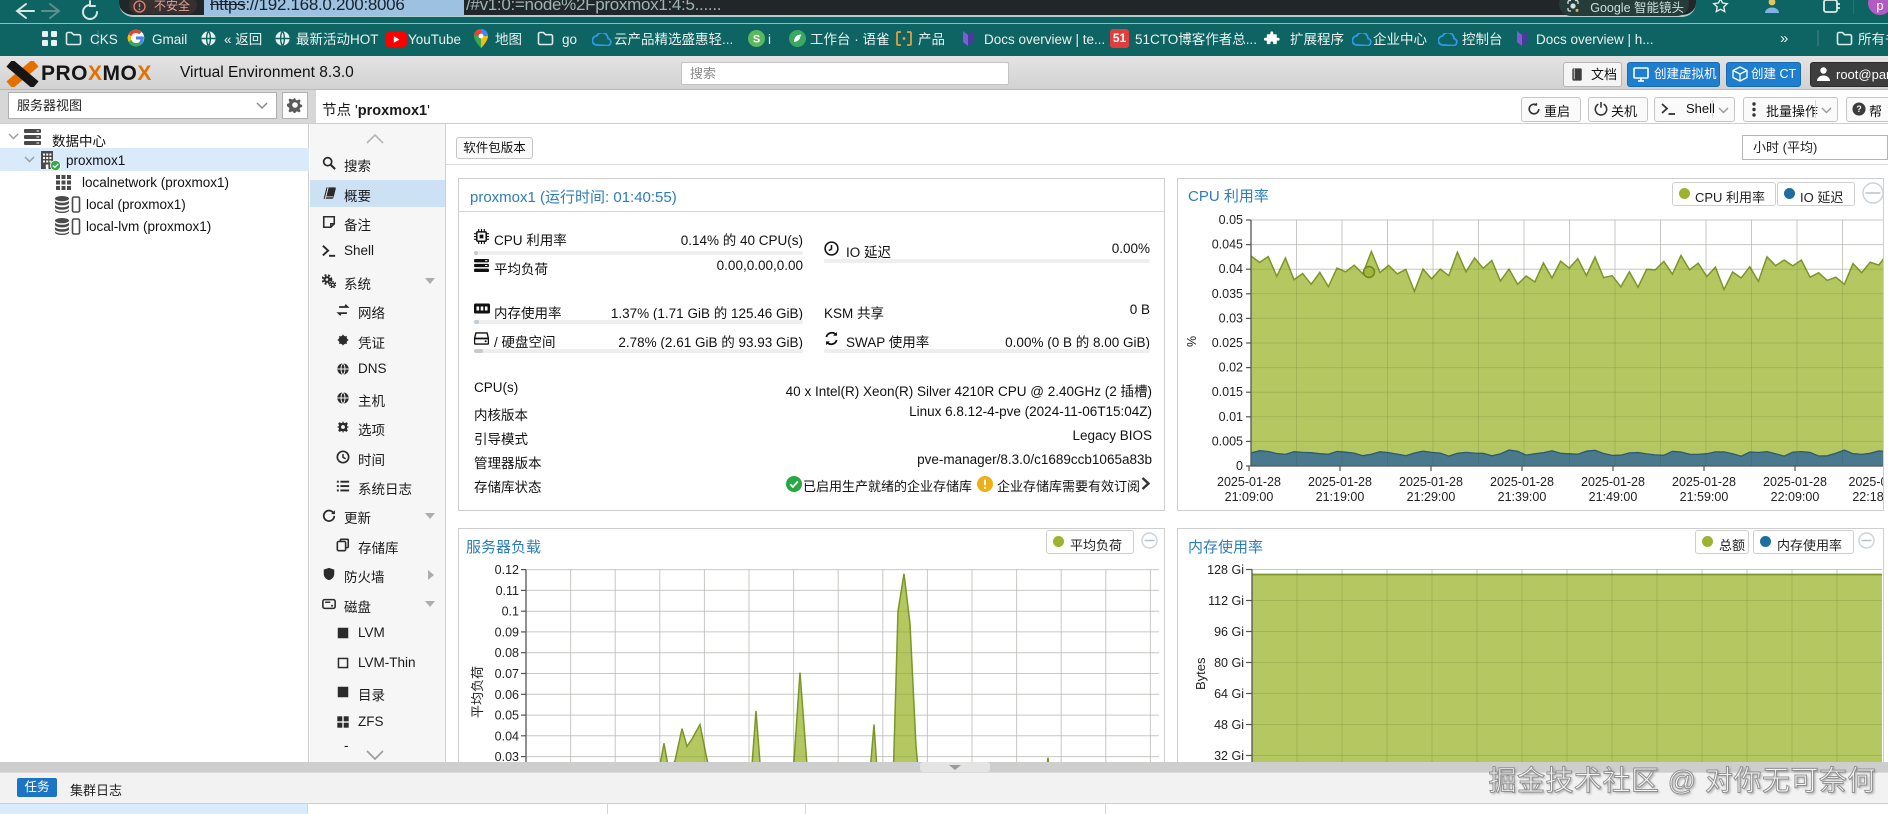 The image size is (1888, 814). What do you see at coordinates (1229, 694) in the screenshot?
I see `svg-text: 64 Gi` at bounding box center [1229, 694].